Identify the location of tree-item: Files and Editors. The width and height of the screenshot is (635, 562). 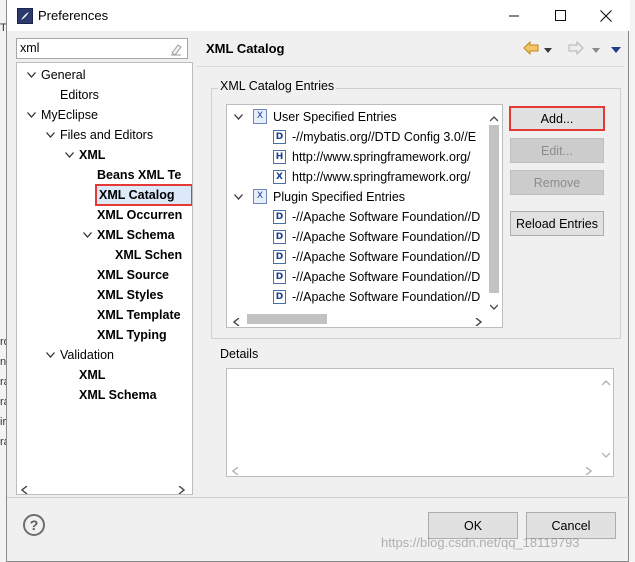
(105, 135).